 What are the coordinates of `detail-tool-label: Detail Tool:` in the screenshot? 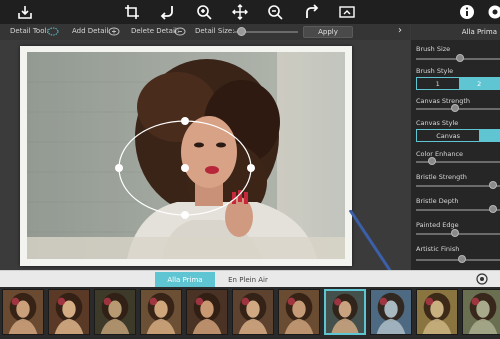 It's located at (29, 31).